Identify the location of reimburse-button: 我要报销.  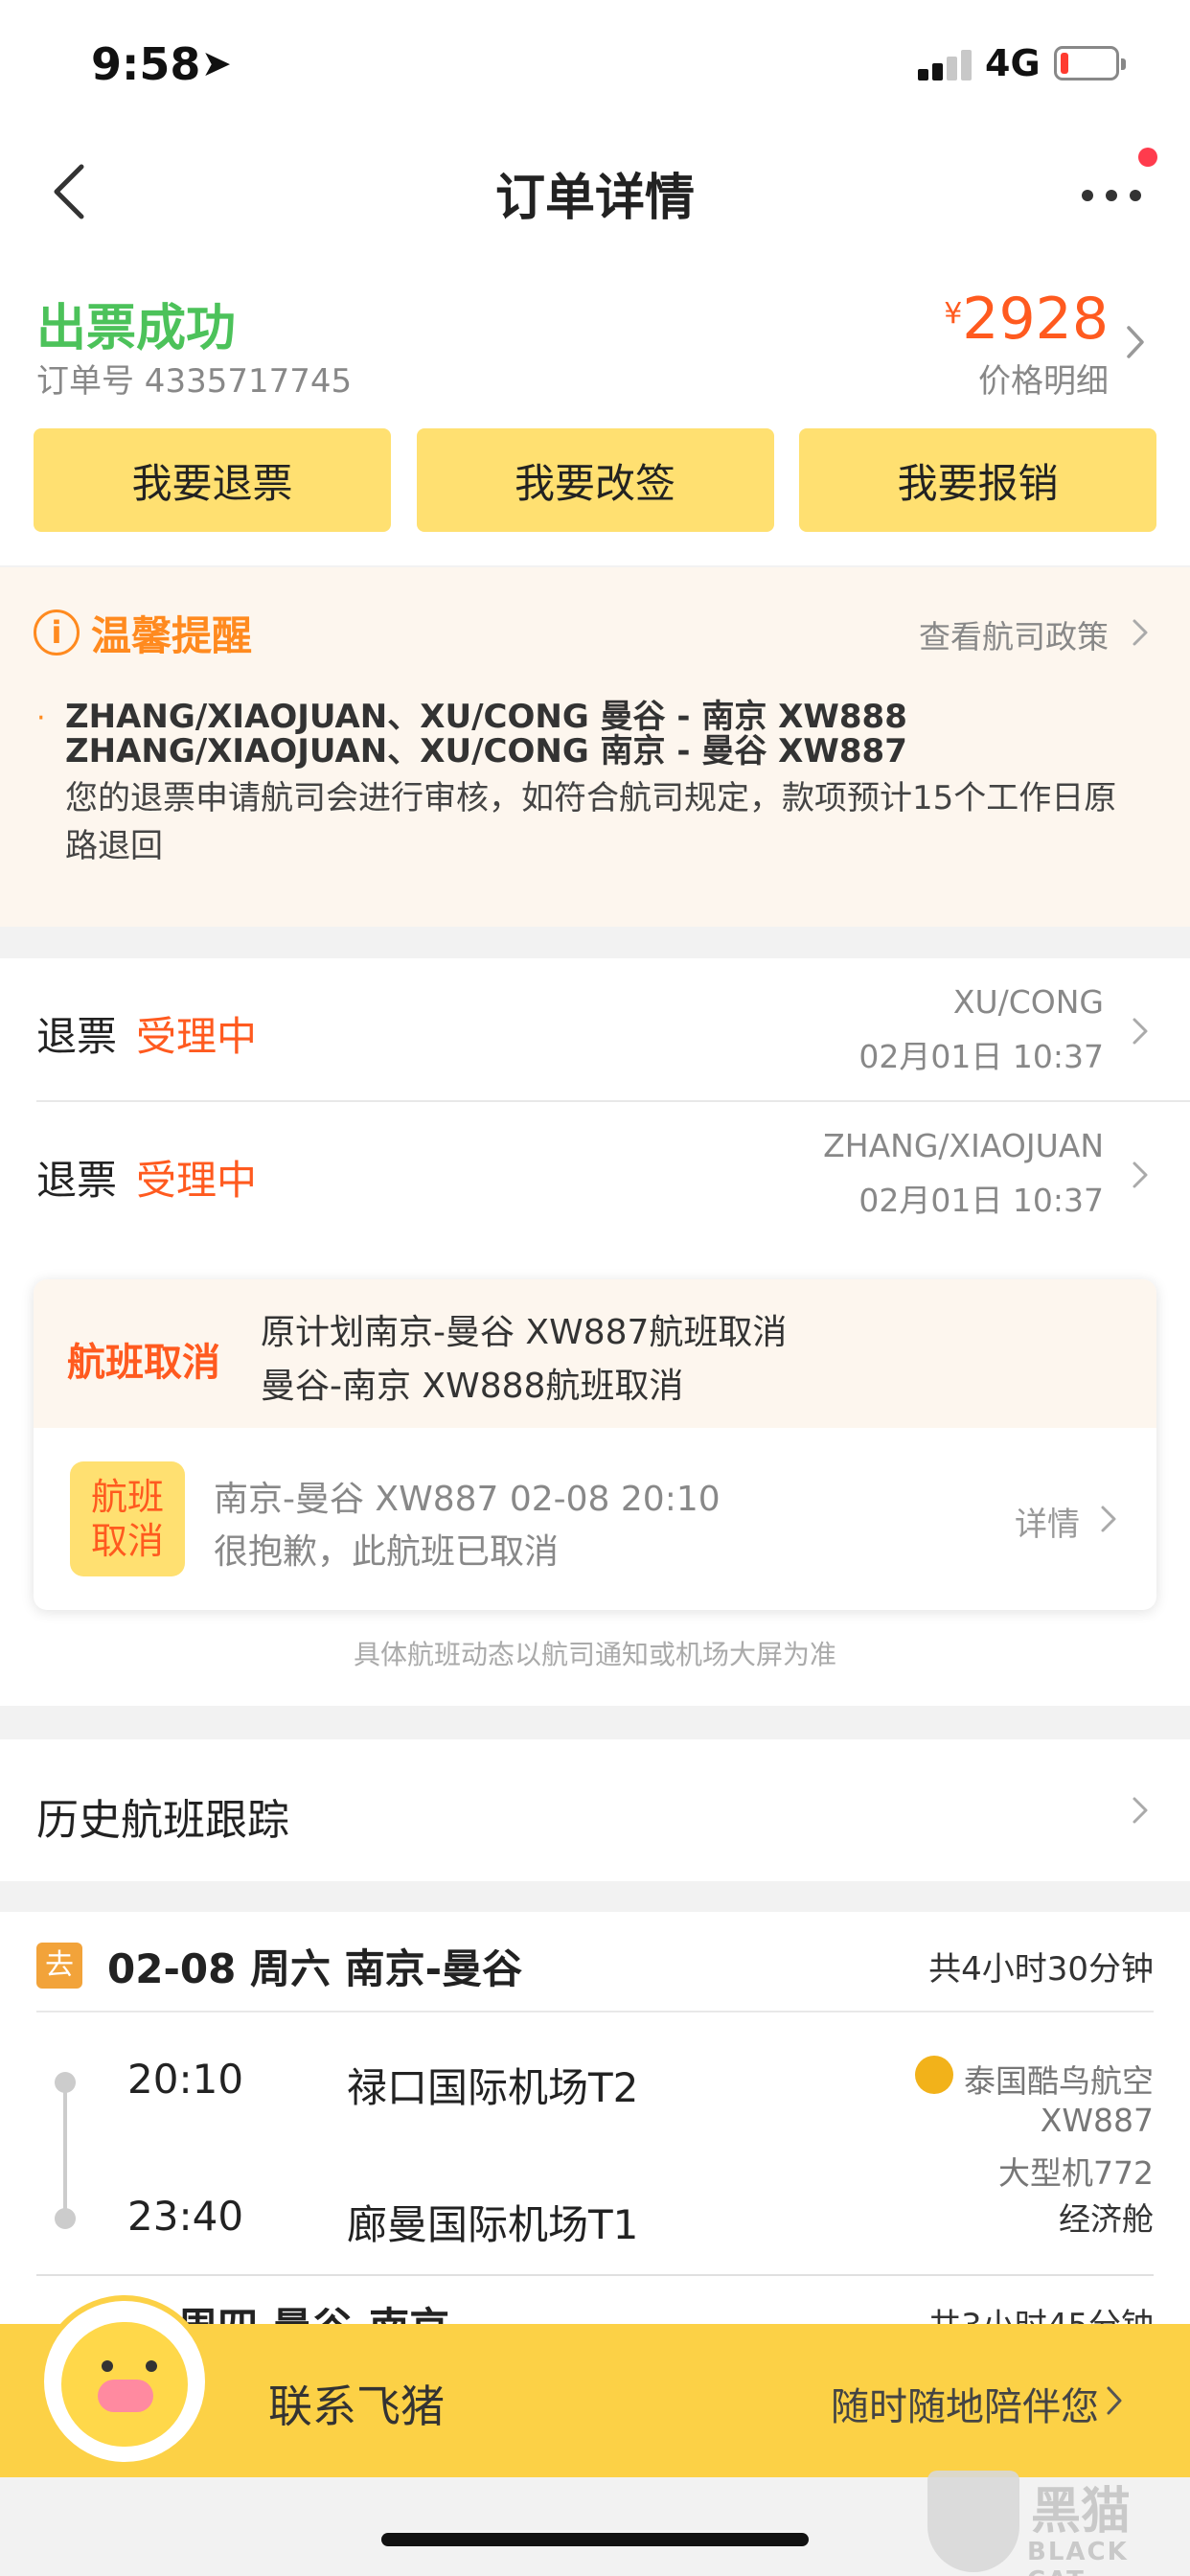
(978, 480).